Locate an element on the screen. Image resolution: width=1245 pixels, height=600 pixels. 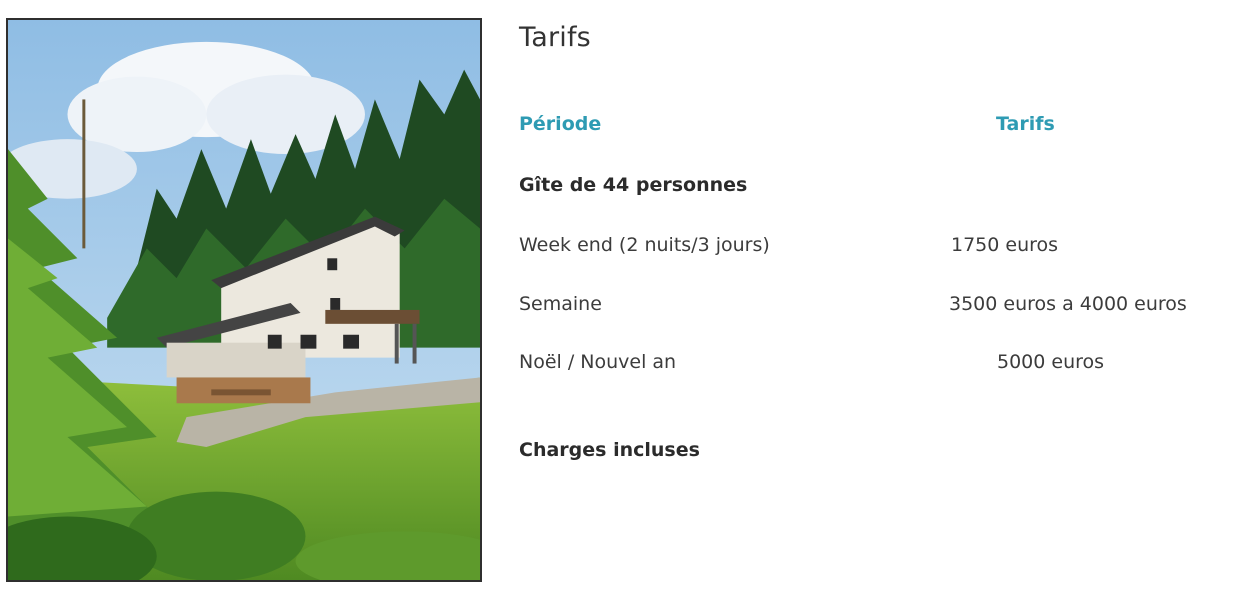
column-header-period: Période is located at coordinates (560, 124).